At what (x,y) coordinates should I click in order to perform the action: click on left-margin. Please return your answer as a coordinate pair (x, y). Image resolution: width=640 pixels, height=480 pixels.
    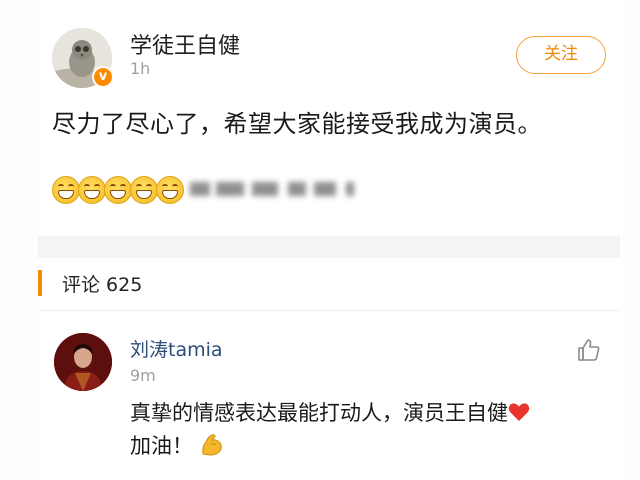
    Looking at the image, I should click on (19, 240).